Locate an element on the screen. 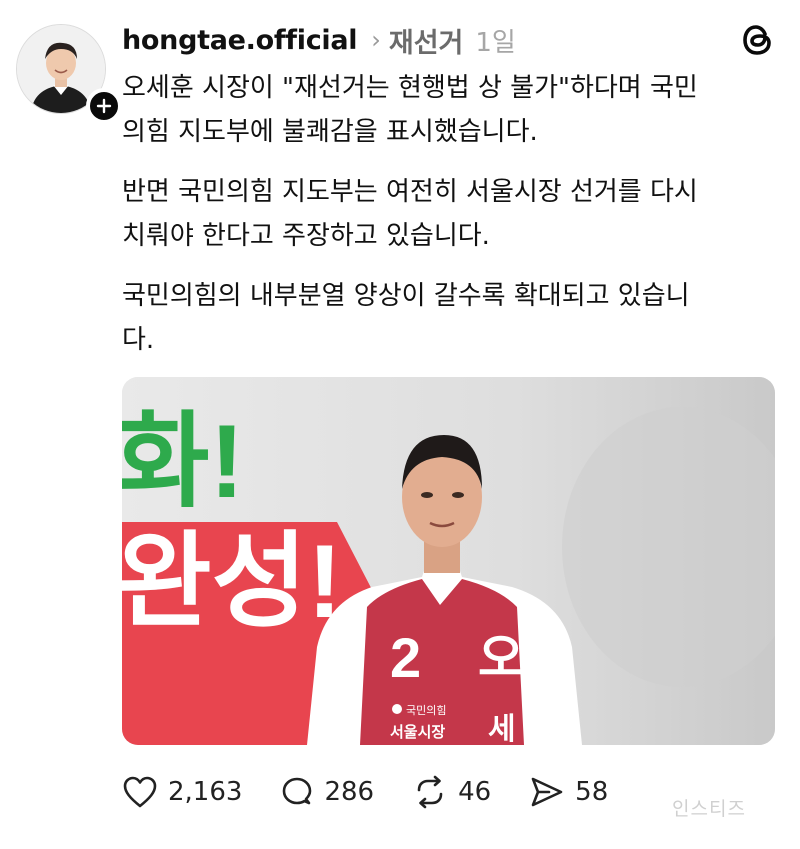 The image size is (800, 849). reply-count: 286 is located at coordinates (349, 792).